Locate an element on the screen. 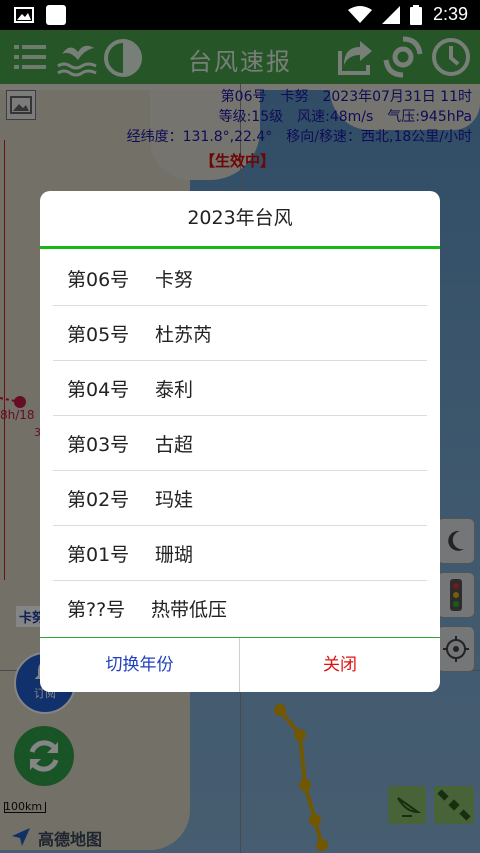 Image resolution: width=480 pixels, height=853 pixels. typhoon-list-item: 第03号 古超 is located at coordinates (240, 443).